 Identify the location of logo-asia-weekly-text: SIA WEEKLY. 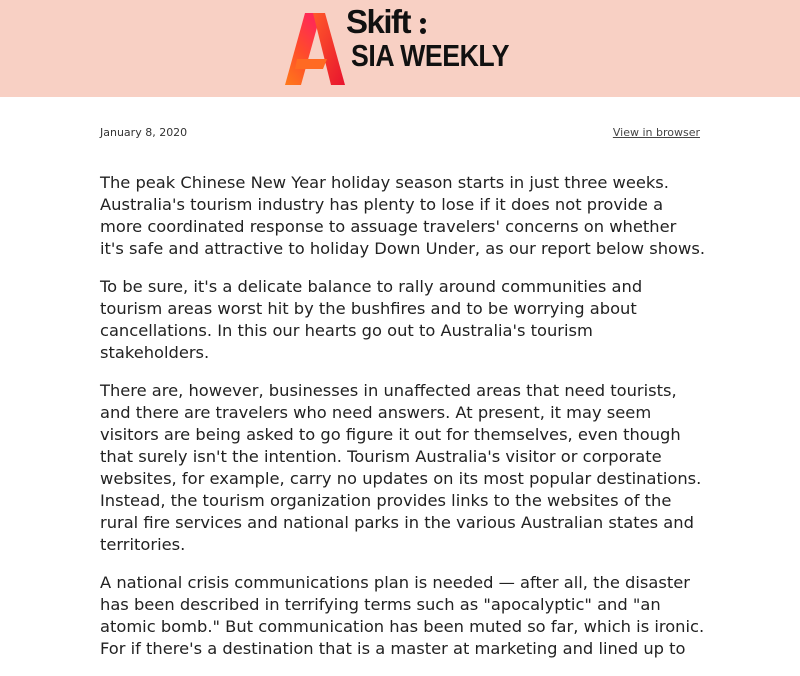
(430, 55).